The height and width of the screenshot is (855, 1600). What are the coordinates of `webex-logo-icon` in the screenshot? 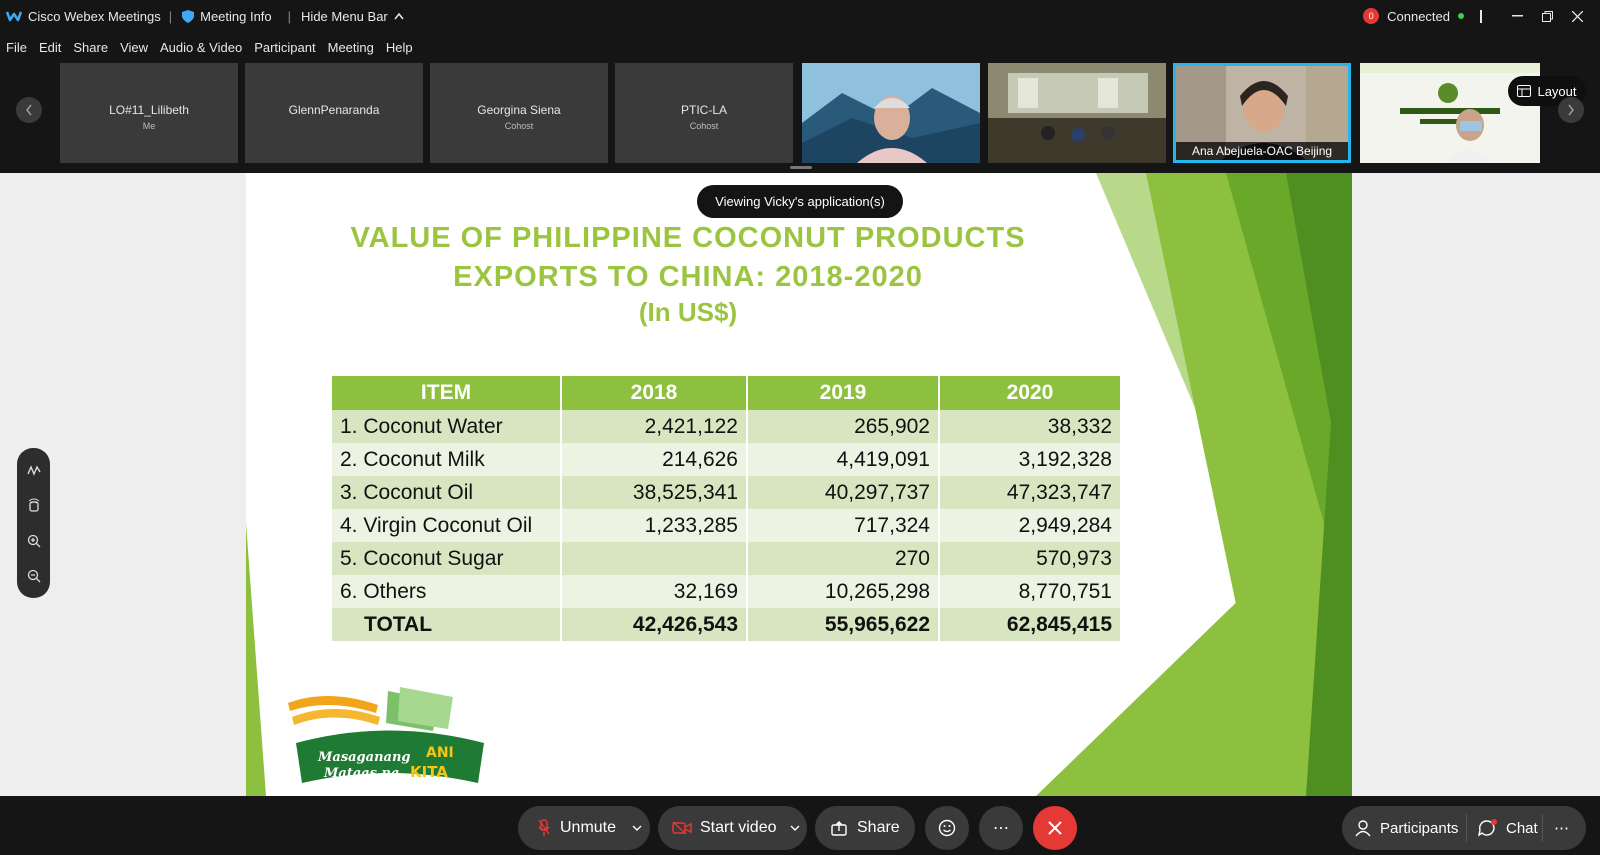 It's located at (14, 16).